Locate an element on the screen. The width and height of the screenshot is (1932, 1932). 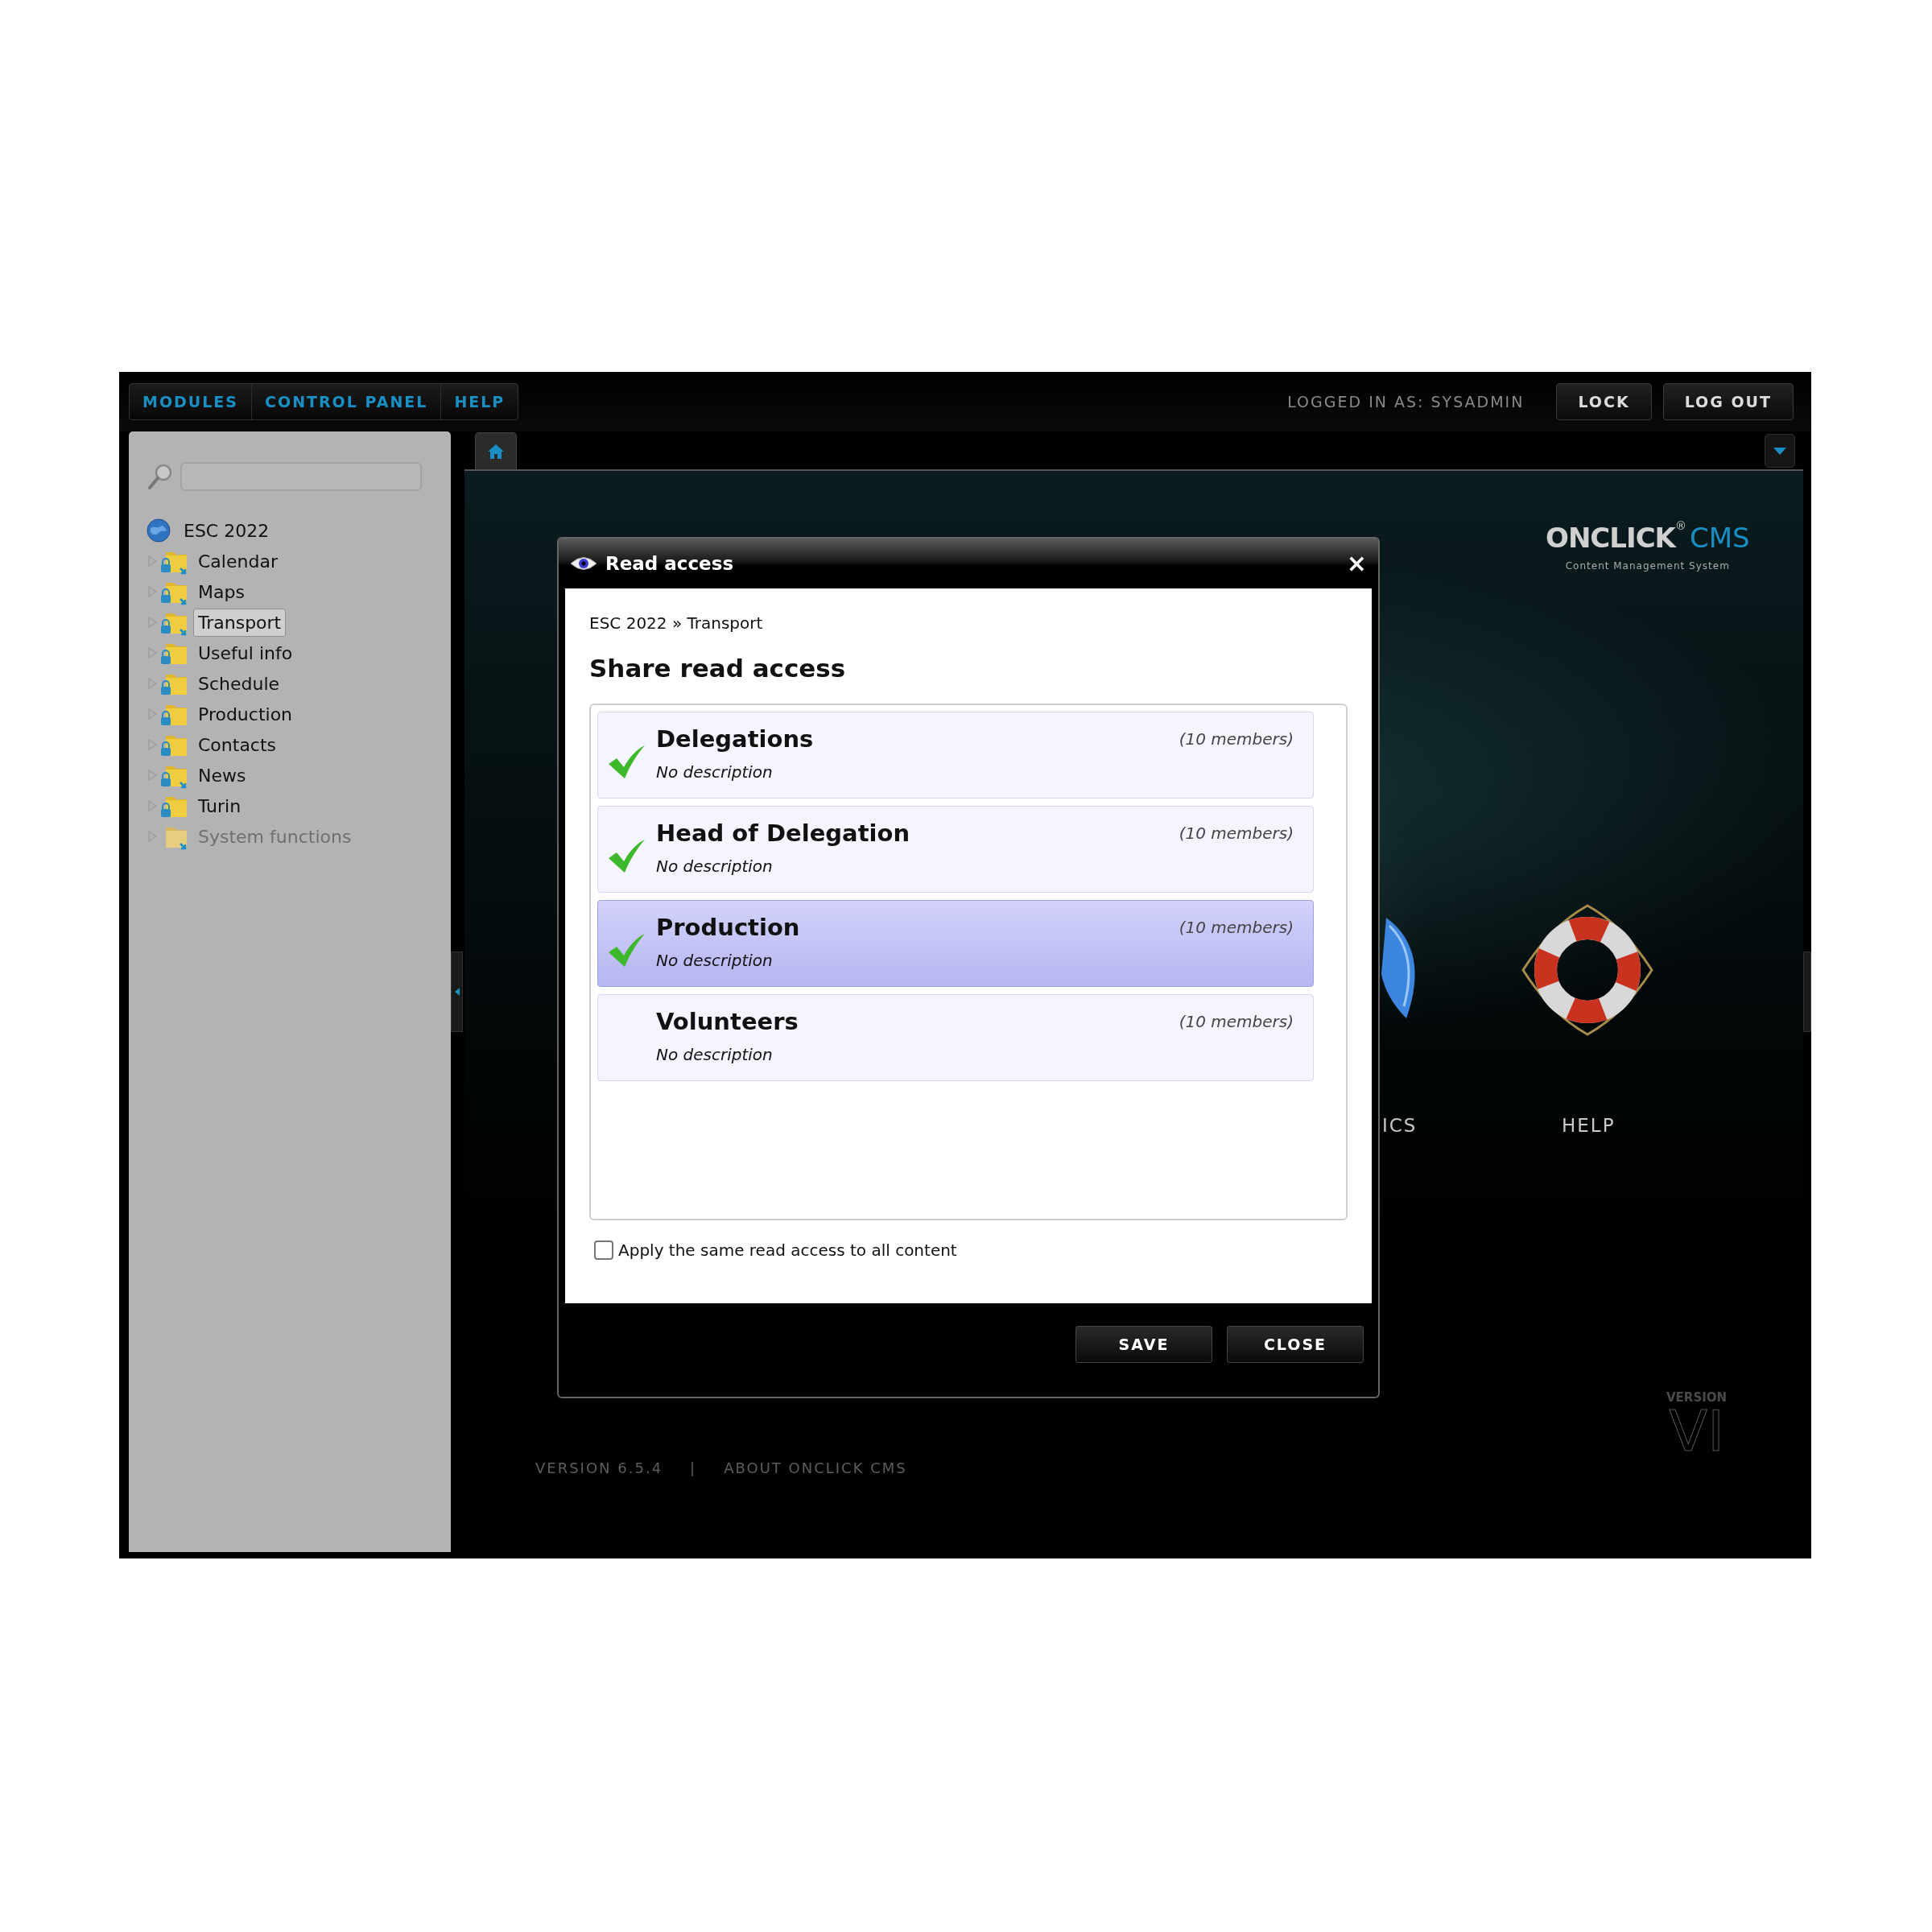
dropdown-button is located at coordinates (1780, 451).